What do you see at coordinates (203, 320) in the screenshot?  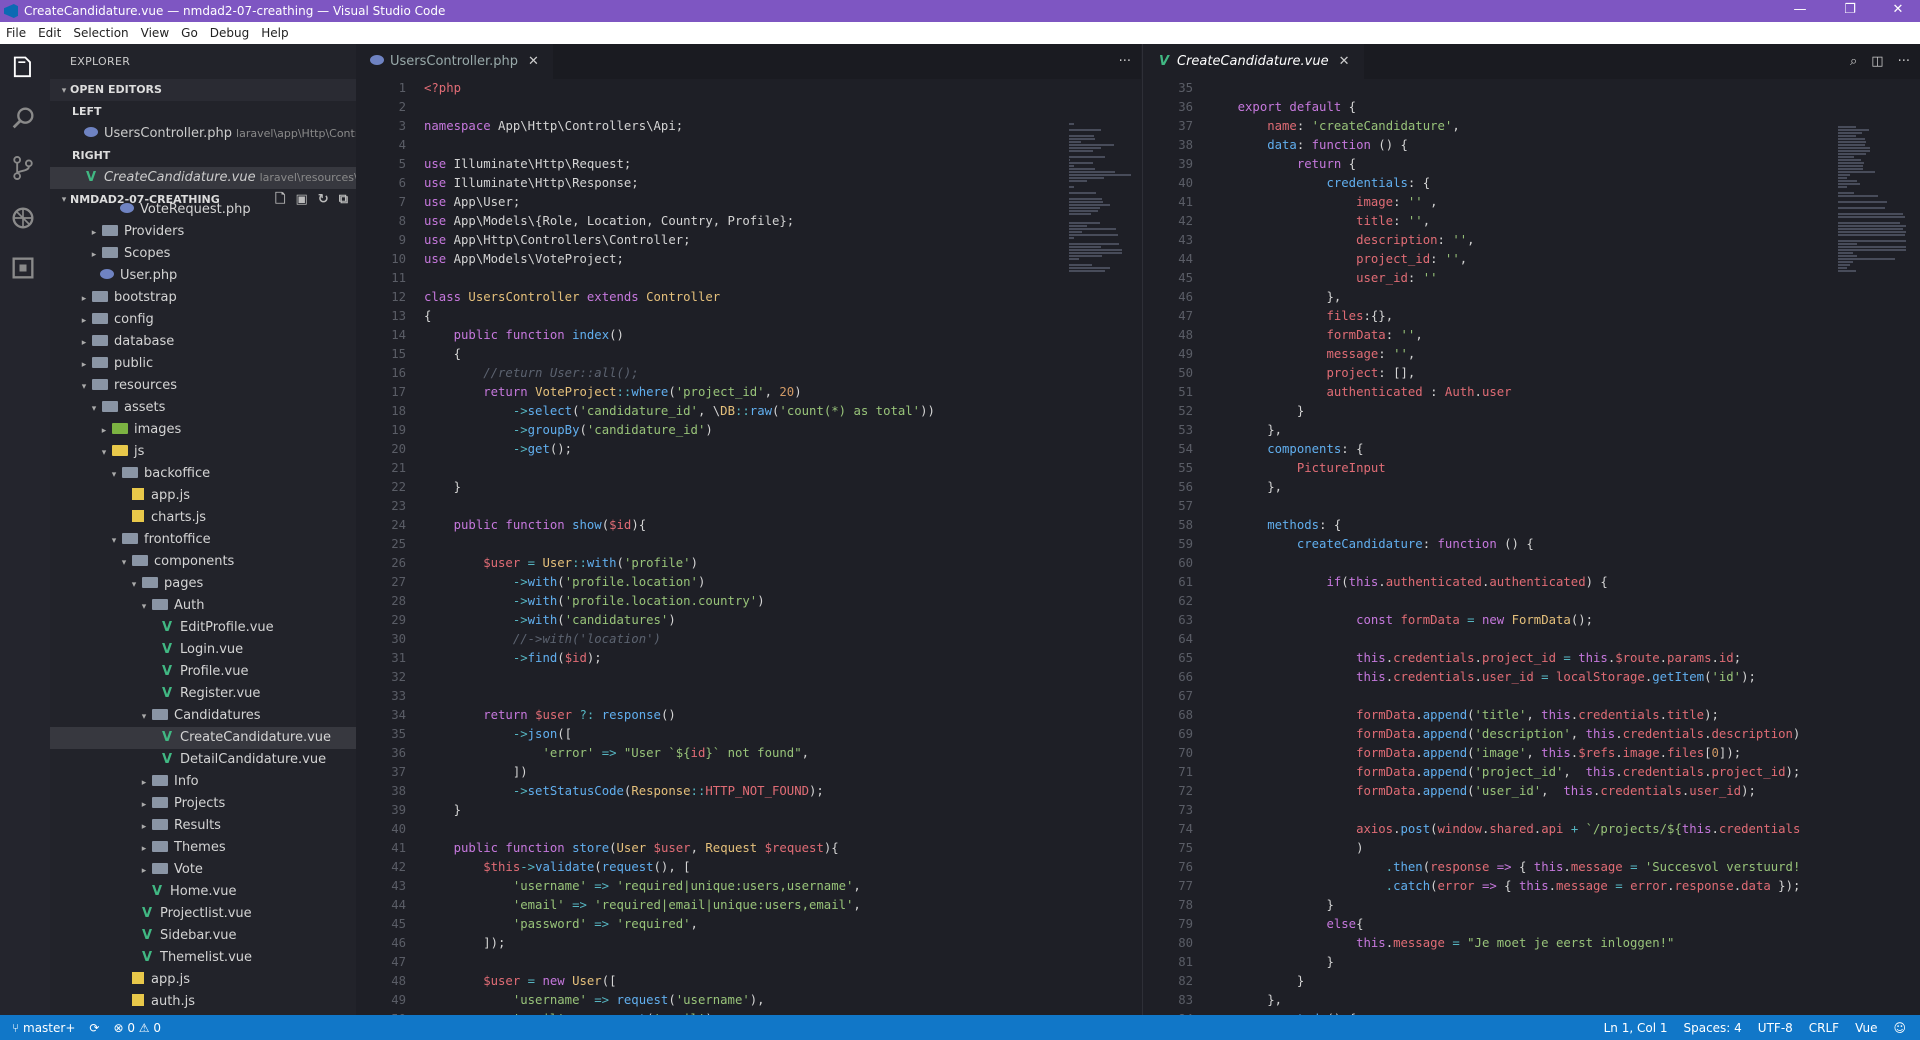 I see `tree-item: ▸ config` at bounding box center [203, 320].